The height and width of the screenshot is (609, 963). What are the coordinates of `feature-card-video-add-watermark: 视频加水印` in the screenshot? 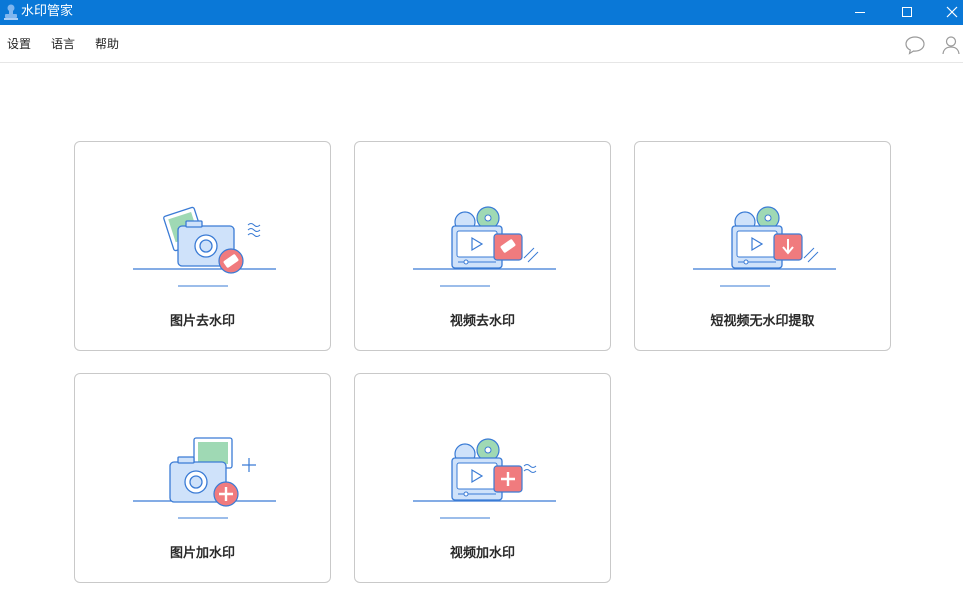 It's located at (482, 478).